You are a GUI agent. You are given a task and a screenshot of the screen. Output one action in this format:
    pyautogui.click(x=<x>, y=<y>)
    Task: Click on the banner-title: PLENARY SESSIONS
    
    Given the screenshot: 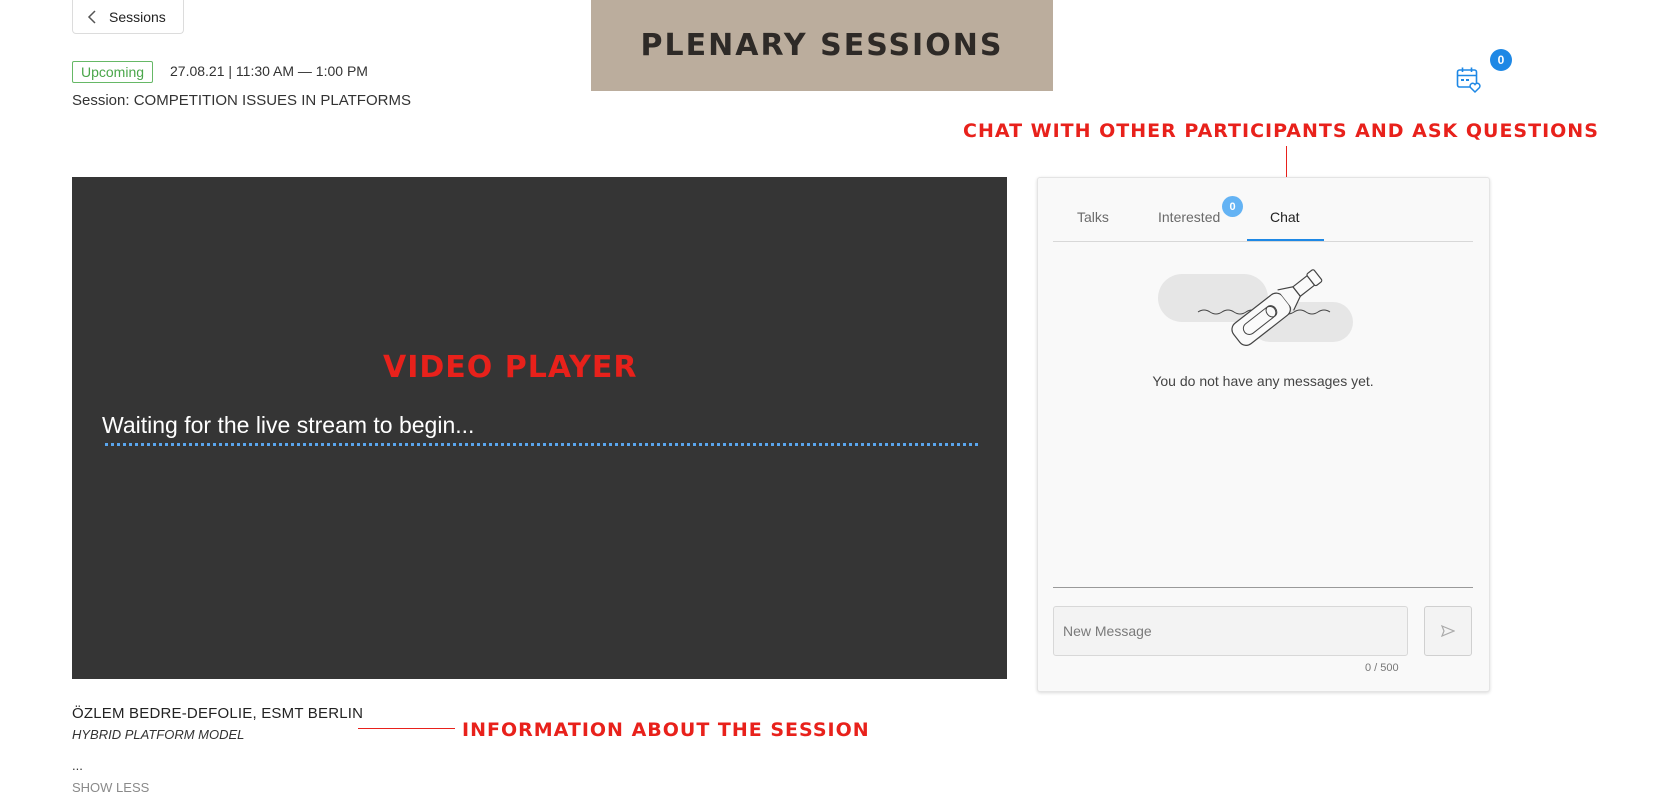 What is the action you would take?
    pyautogui.click(x=822, y=45)
    